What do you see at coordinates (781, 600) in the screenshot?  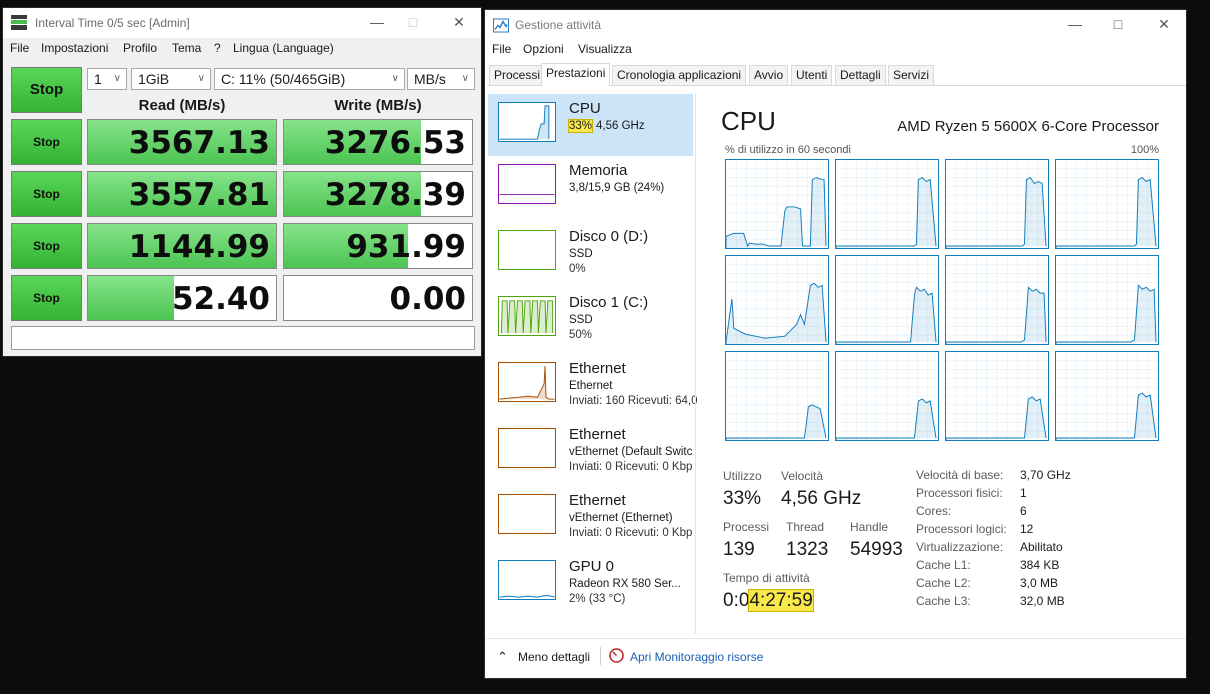 I see `uptime-highlight: 4:27:59` at bounding box center [781, 600].